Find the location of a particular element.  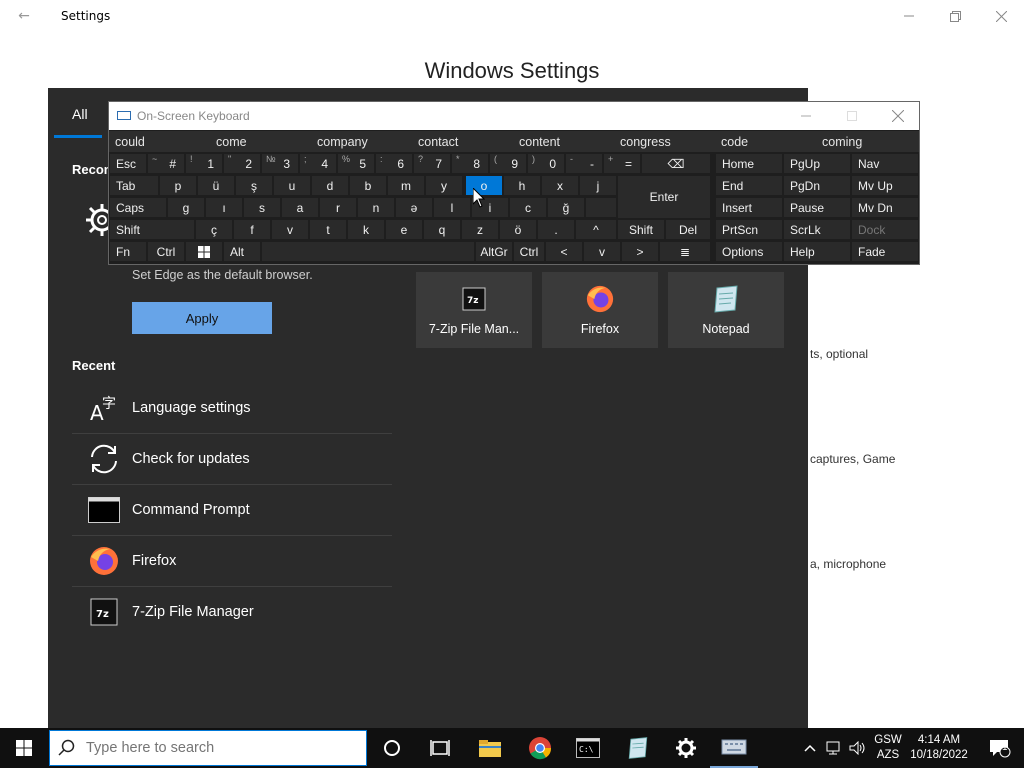

key-p: p is located at coordinates (178, 185).